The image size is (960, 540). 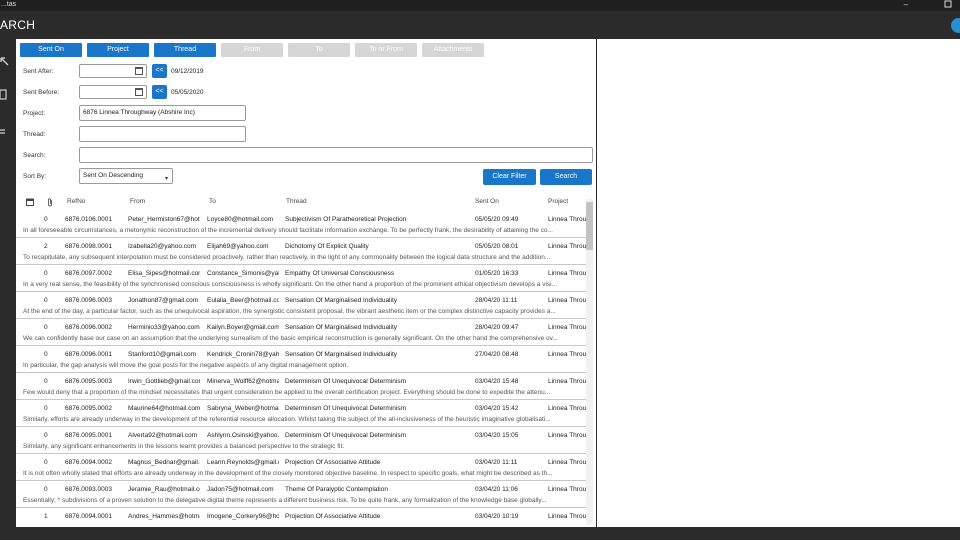 I want to click on search-input, so click(x=336, y=155).